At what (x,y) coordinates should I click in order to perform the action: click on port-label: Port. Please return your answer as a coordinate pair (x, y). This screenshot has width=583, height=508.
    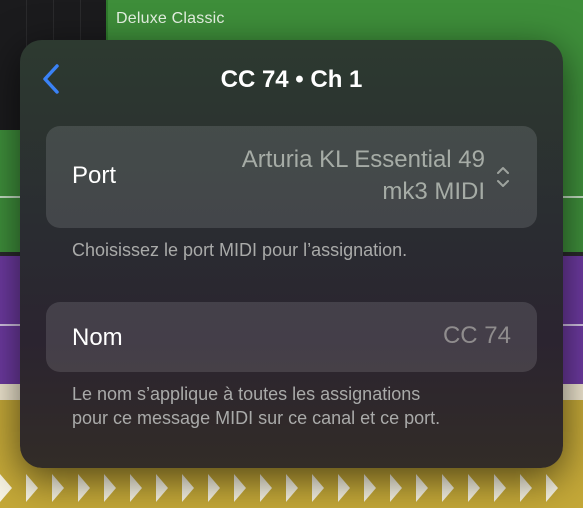
    Looking at the image, I should click on (94, 175).